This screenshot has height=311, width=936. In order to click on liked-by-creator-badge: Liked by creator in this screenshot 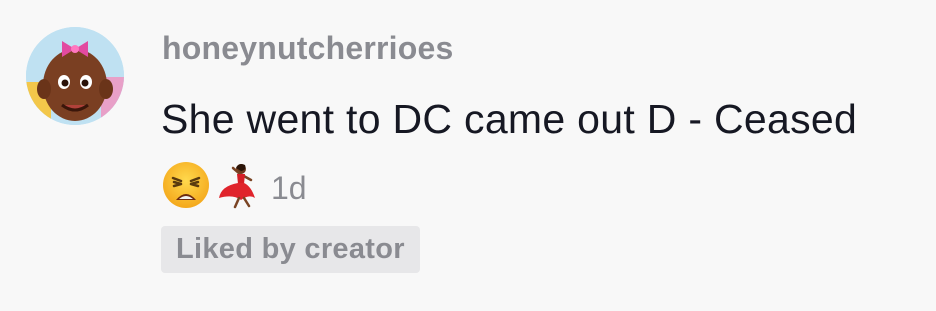, I will do `click(290, 249)`.